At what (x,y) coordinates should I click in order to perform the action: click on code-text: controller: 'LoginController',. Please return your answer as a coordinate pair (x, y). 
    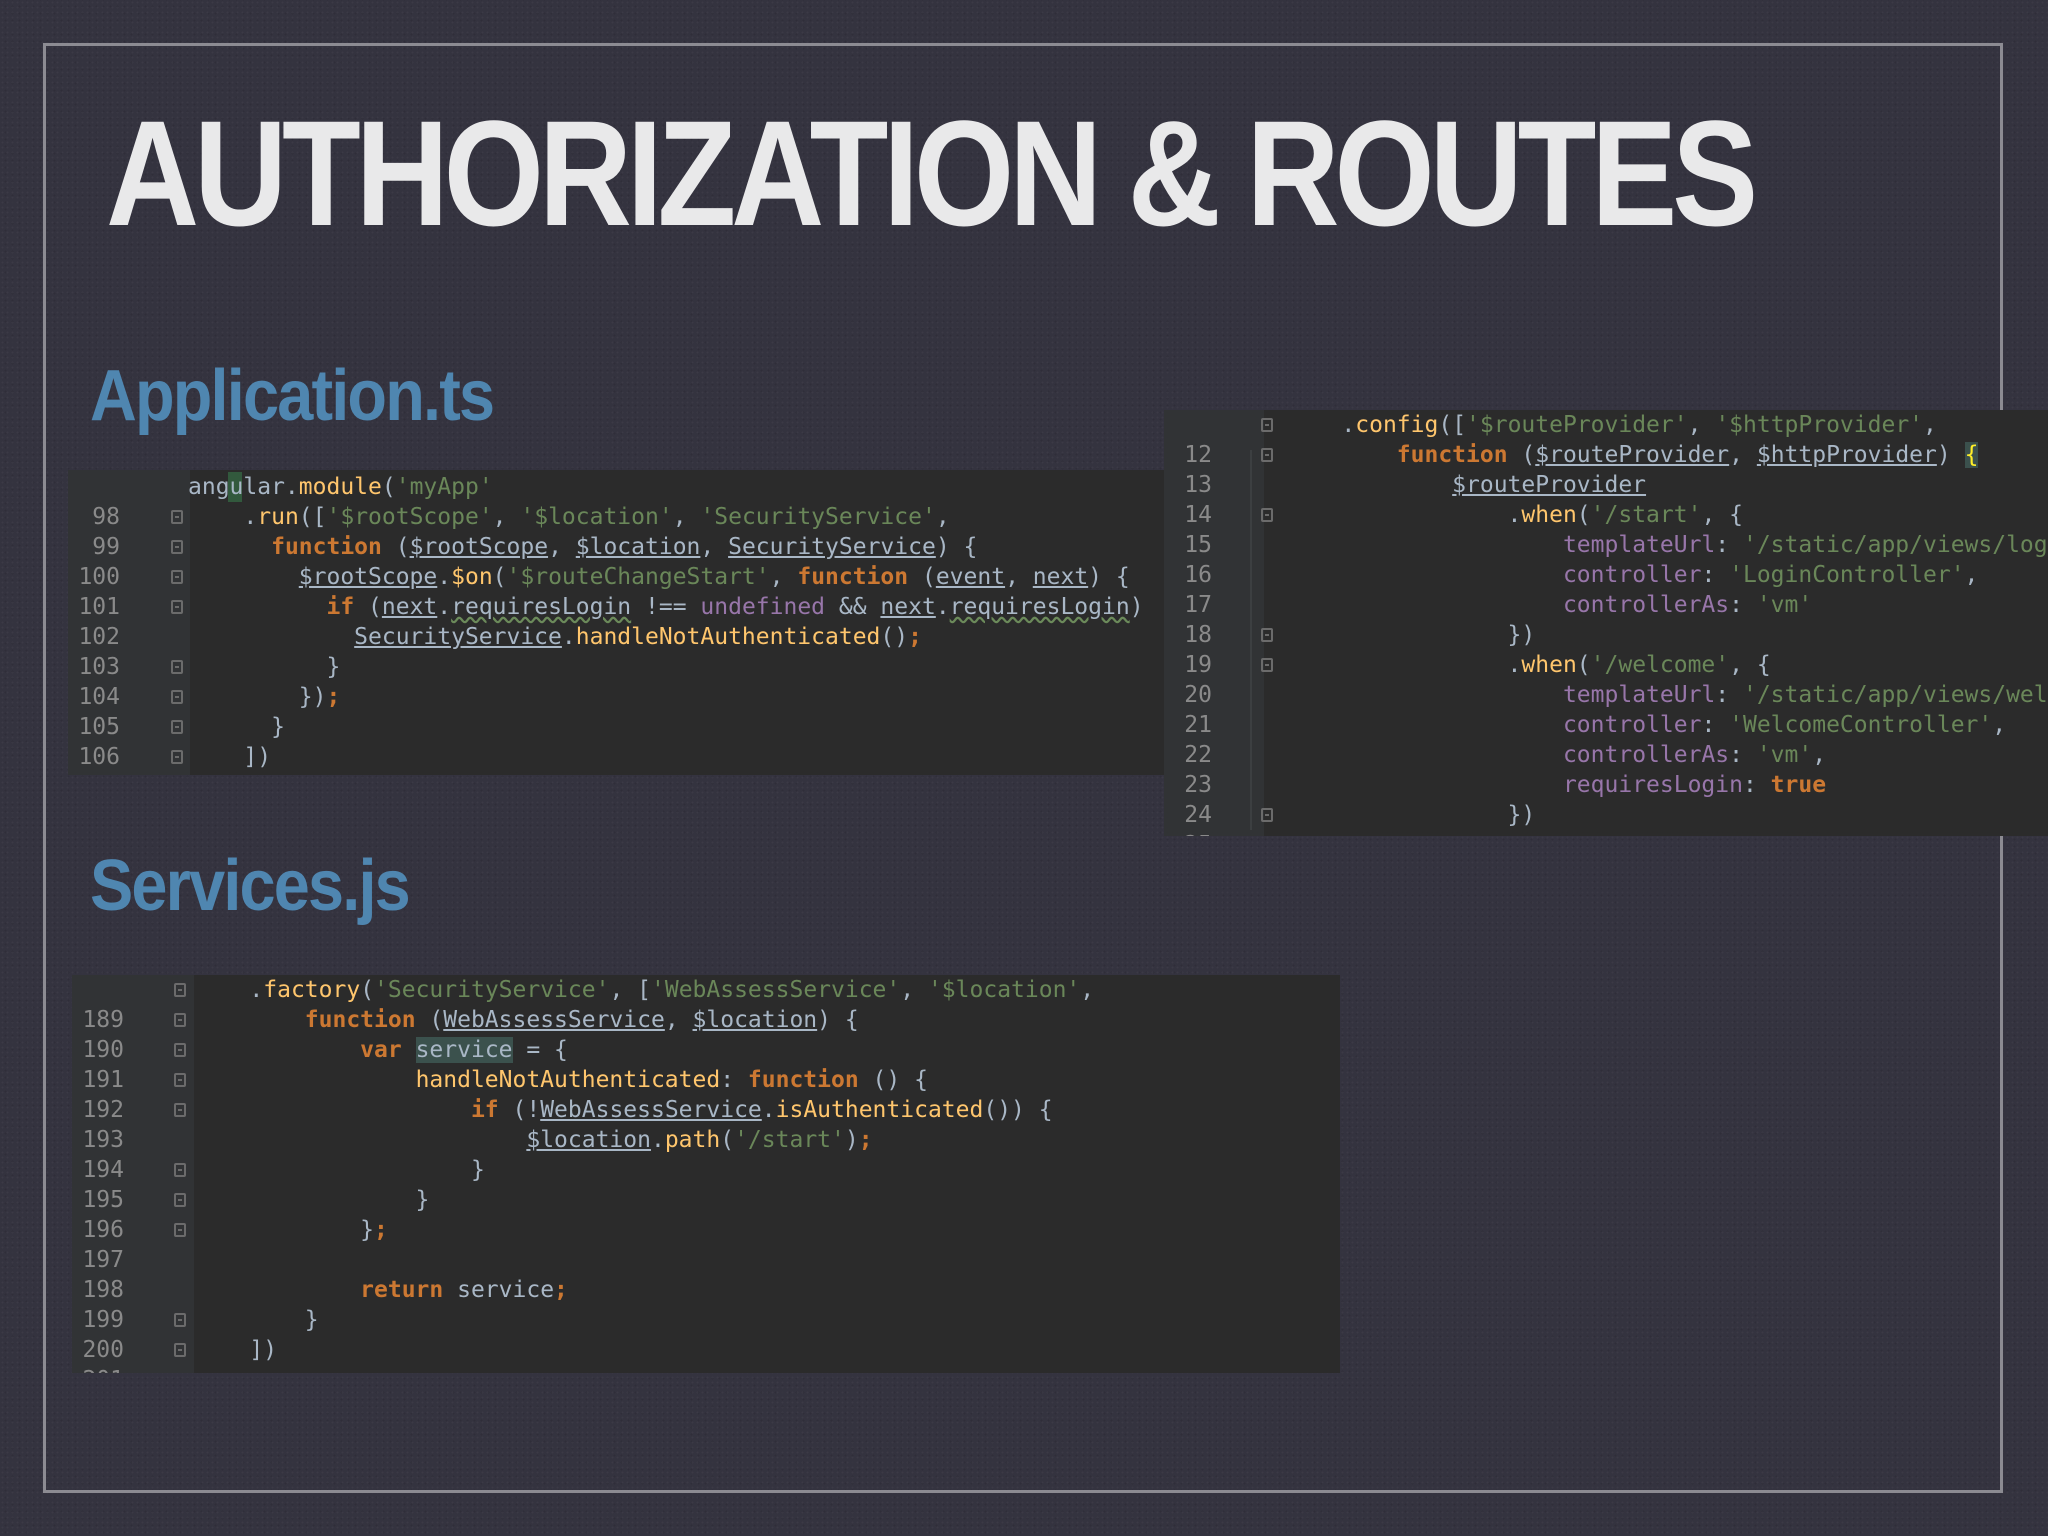
    Looking at the image, I should click on (1770, 575).